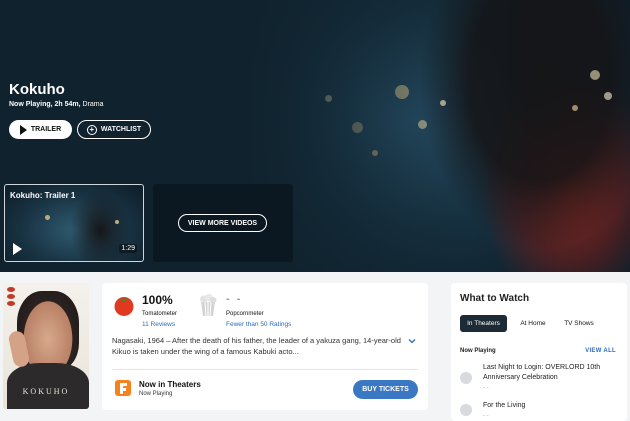  I want to click on video-play-icon, so click(17, 249).